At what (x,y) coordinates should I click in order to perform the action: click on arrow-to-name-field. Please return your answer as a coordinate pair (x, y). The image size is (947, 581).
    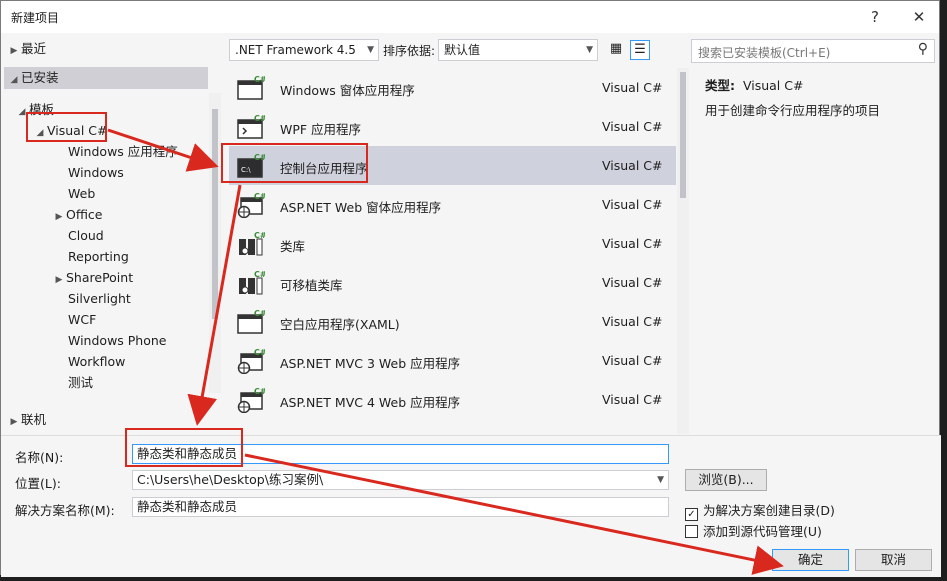
    Looking at the image, I should click on (214, 305).